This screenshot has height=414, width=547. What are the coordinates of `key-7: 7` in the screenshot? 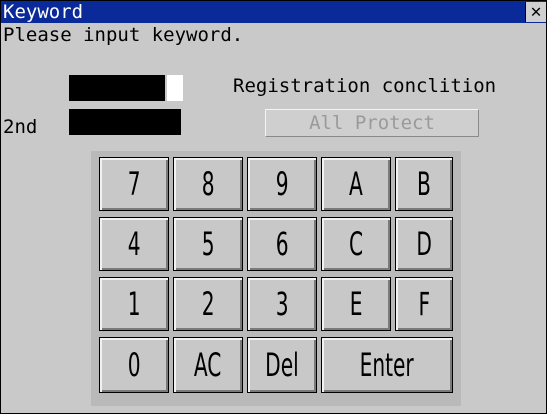 It's located at (134, 184).